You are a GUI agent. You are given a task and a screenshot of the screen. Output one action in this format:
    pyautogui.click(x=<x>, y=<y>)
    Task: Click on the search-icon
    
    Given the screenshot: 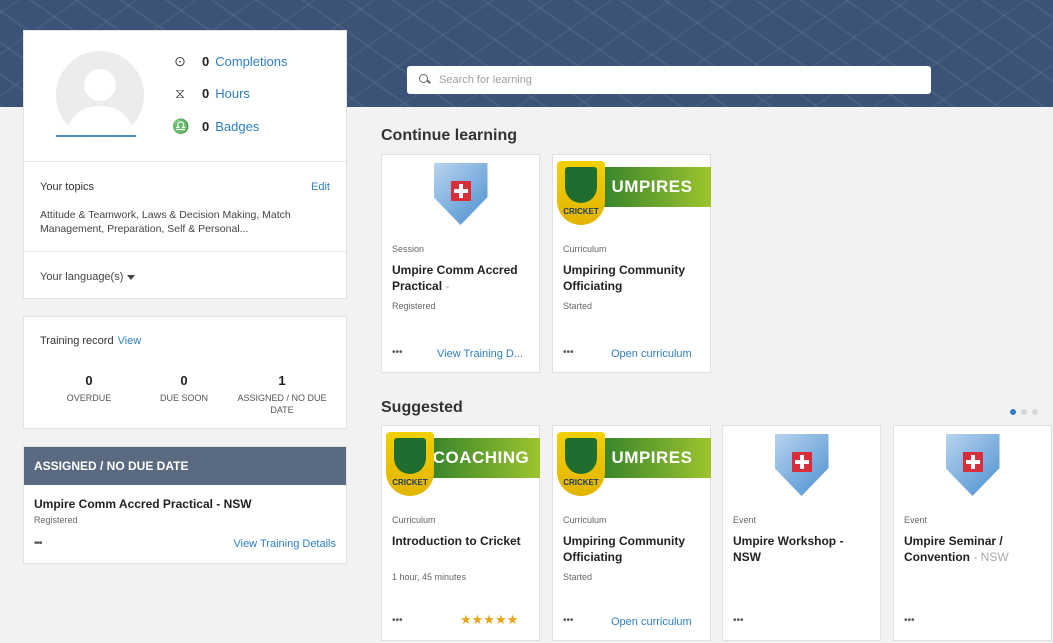 What is the action you would take?
    pyautogui.click(x=425, y=80)
    